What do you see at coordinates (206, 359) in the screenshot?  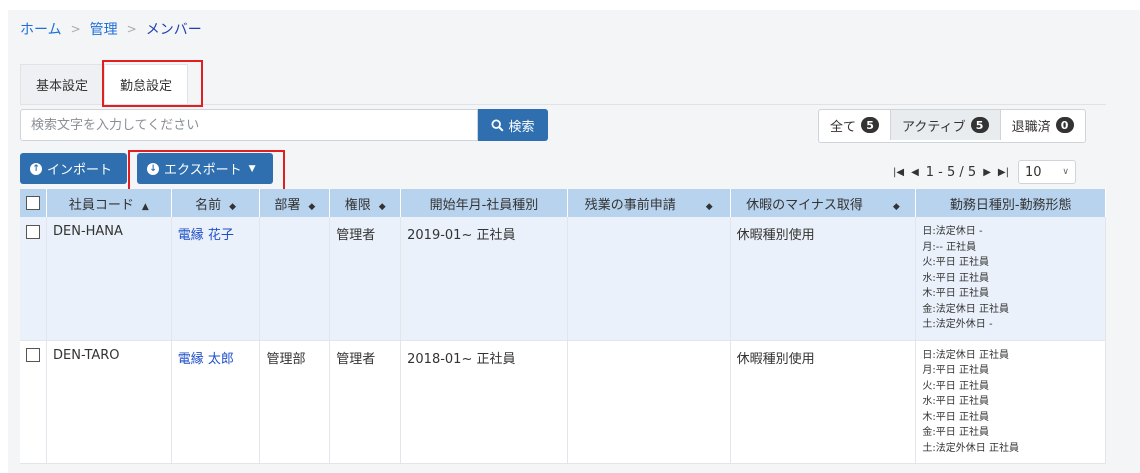 I see `member-name-link: 電縁 太郎` at bounding box center [206, 359].